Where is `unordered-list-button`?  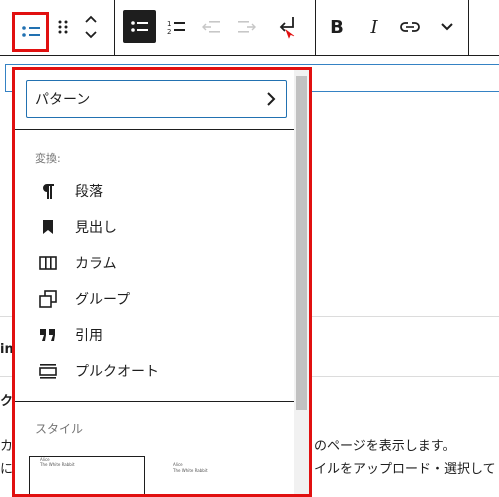
unordered-list-button is located at coordinates (139, 26).